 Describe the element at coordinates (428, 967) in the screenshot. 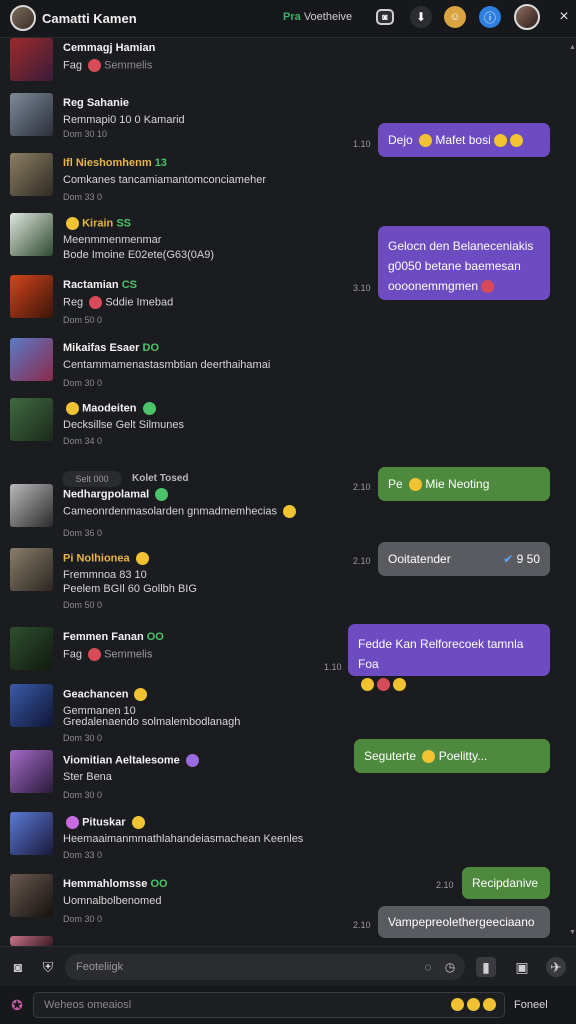

I see `refresh-icon: ◌` at that location.